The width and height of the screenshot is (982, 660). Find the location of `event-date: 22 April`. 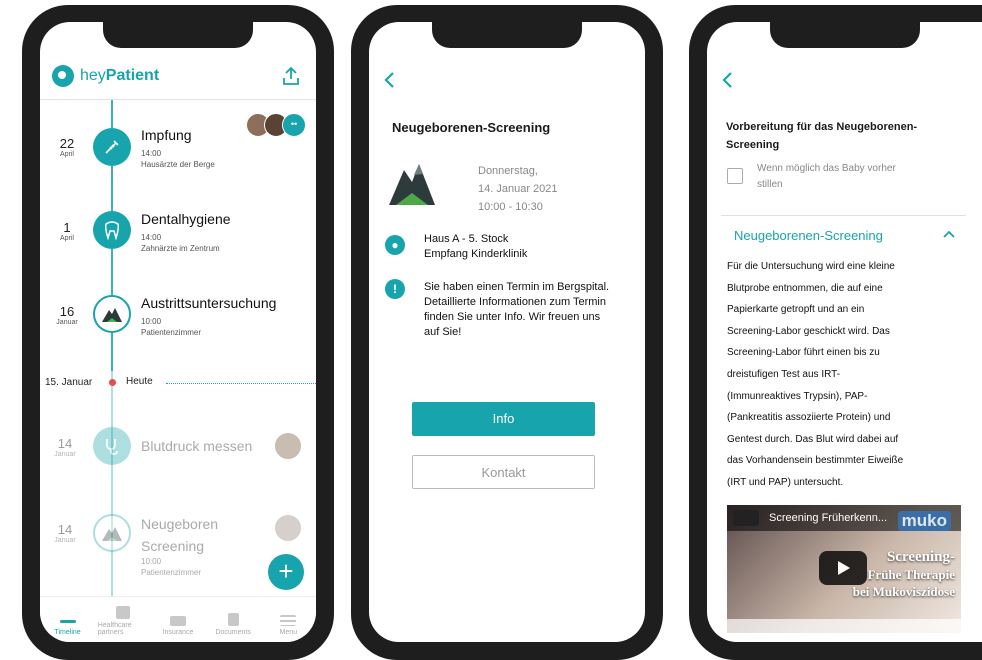

event-date: 22 April is located at coordinates (67, 147).